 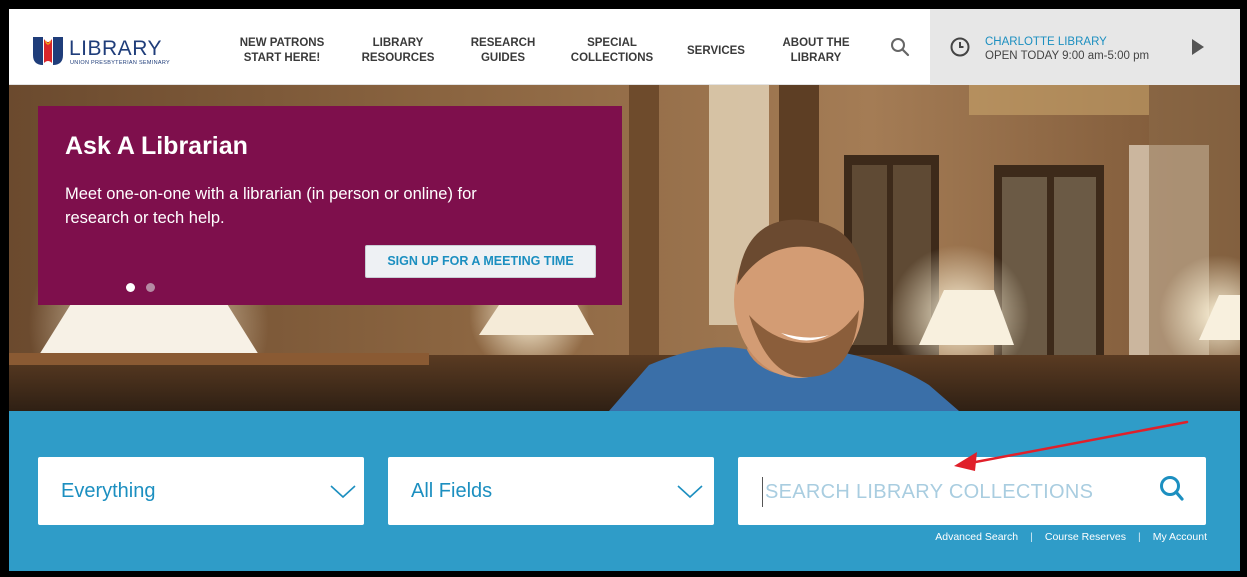 What do you see at coordinates (398, 58) in the screenshot?
I see `nav-label-line: RESOURCES` at bounding box center [398, 58].